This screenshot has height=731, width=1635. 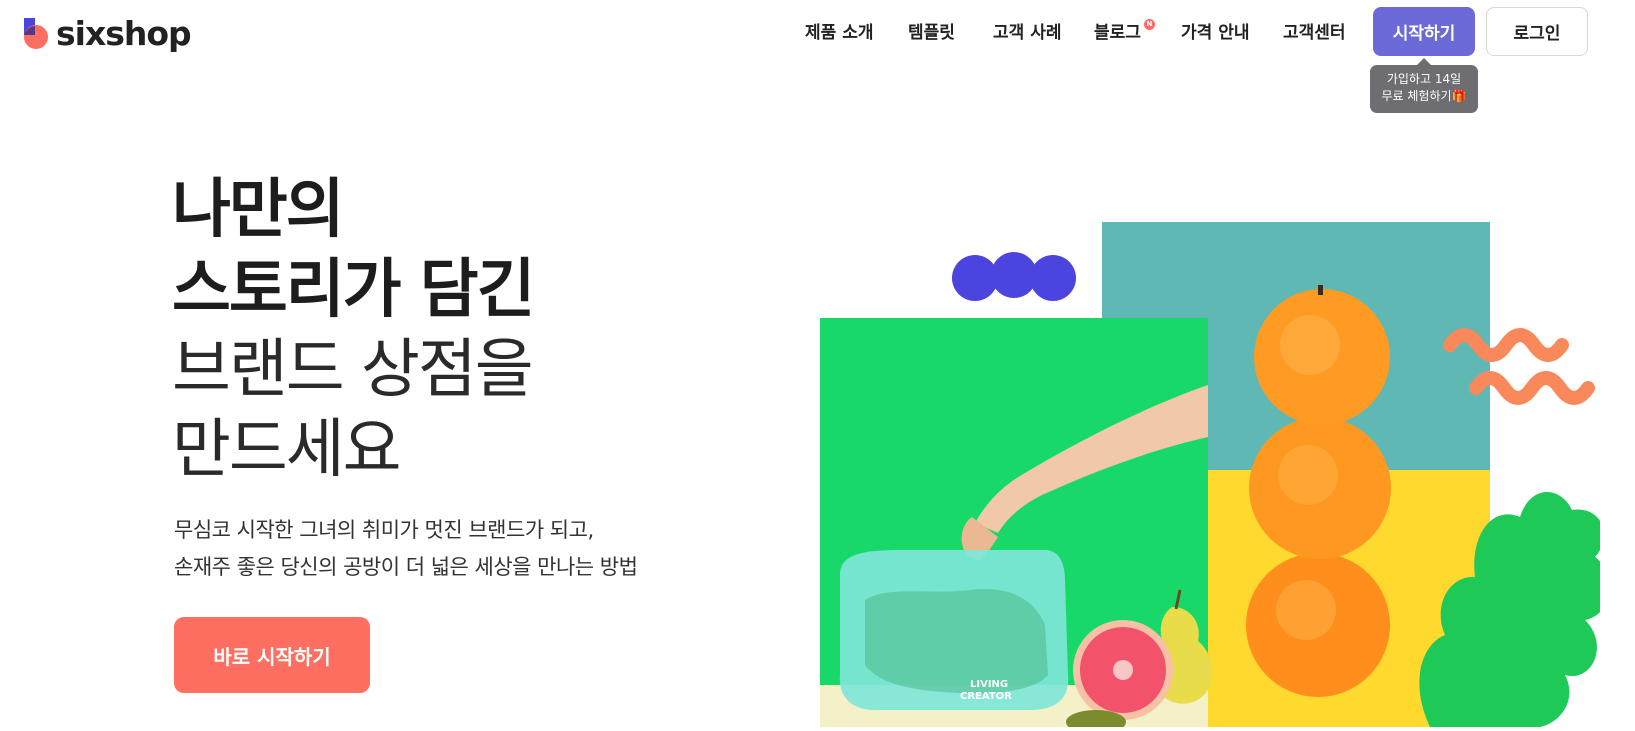 I want to click on headline-line-4: 만드세요, so click(x=287, y=450).